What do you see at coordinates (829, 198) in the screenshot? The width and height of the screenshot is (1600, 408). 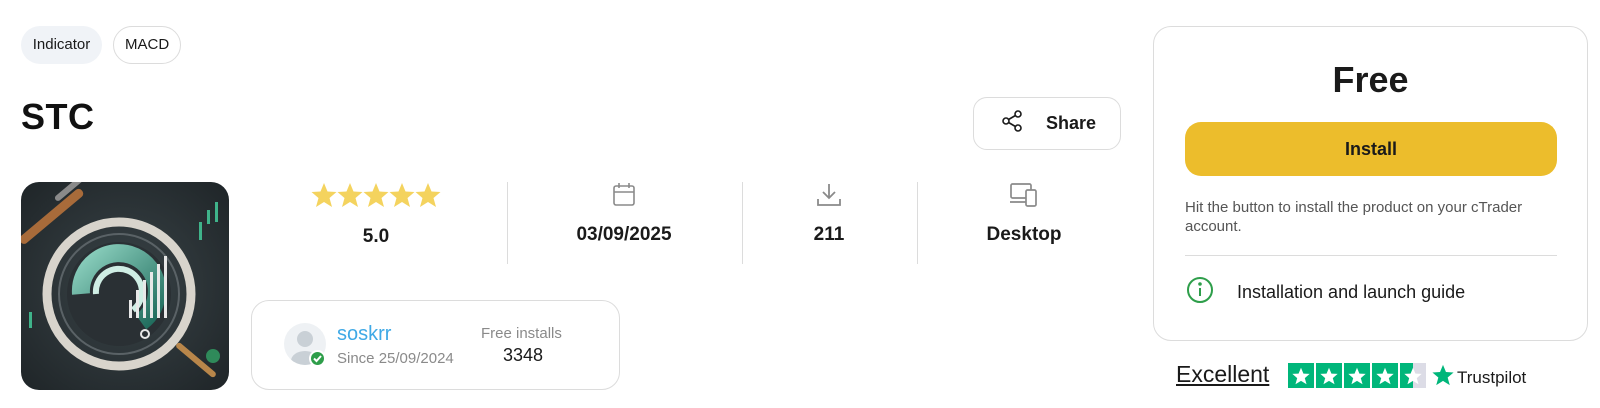 I see `download-icon` at bounding box center [829, 198].